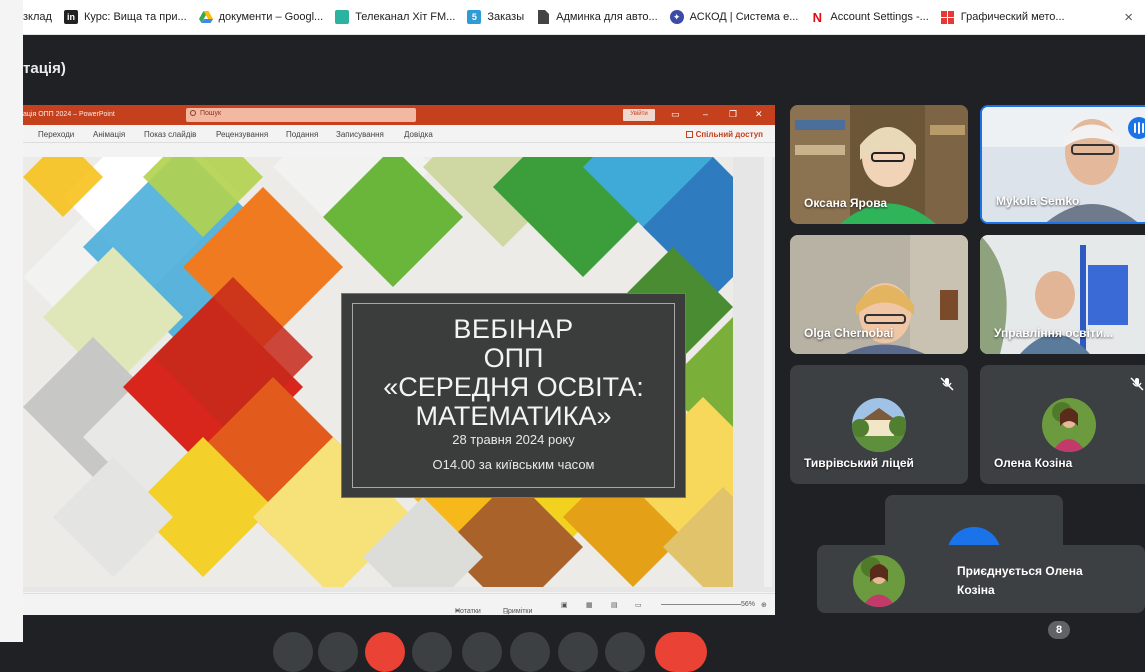  Describe the element at coordinates (242, 134) in the screenshot. I see `ribbon-tab: Рецензування` at that location.